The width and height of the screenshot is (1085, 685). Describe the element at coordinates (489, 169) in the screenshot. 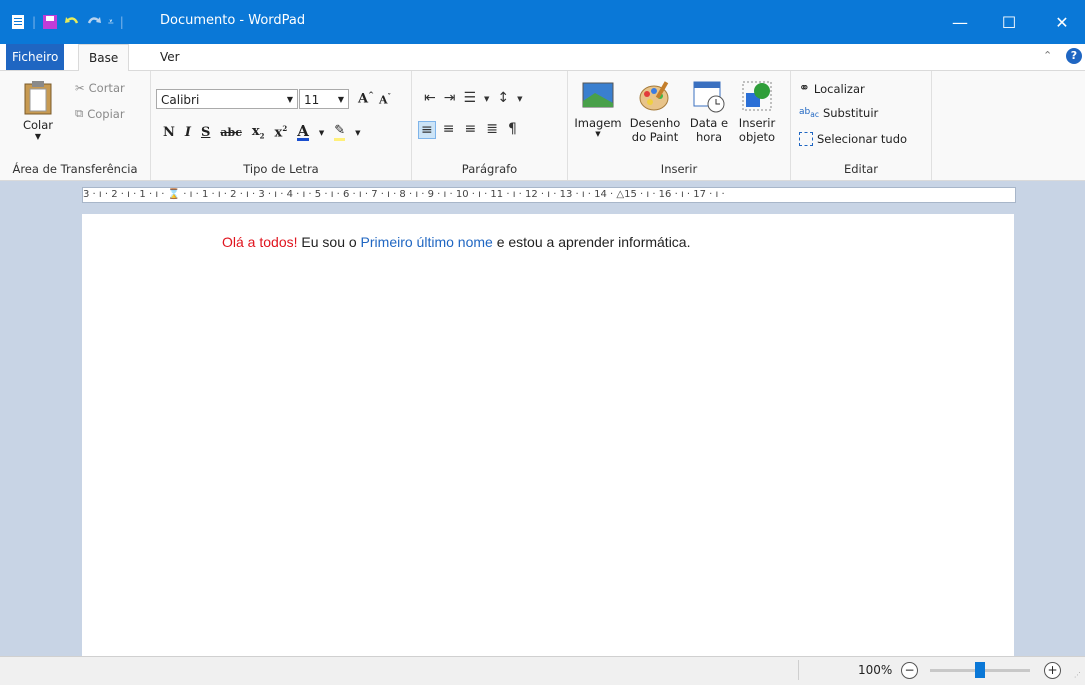

I see `paragraph-group-label: Parágrafo` at that location.